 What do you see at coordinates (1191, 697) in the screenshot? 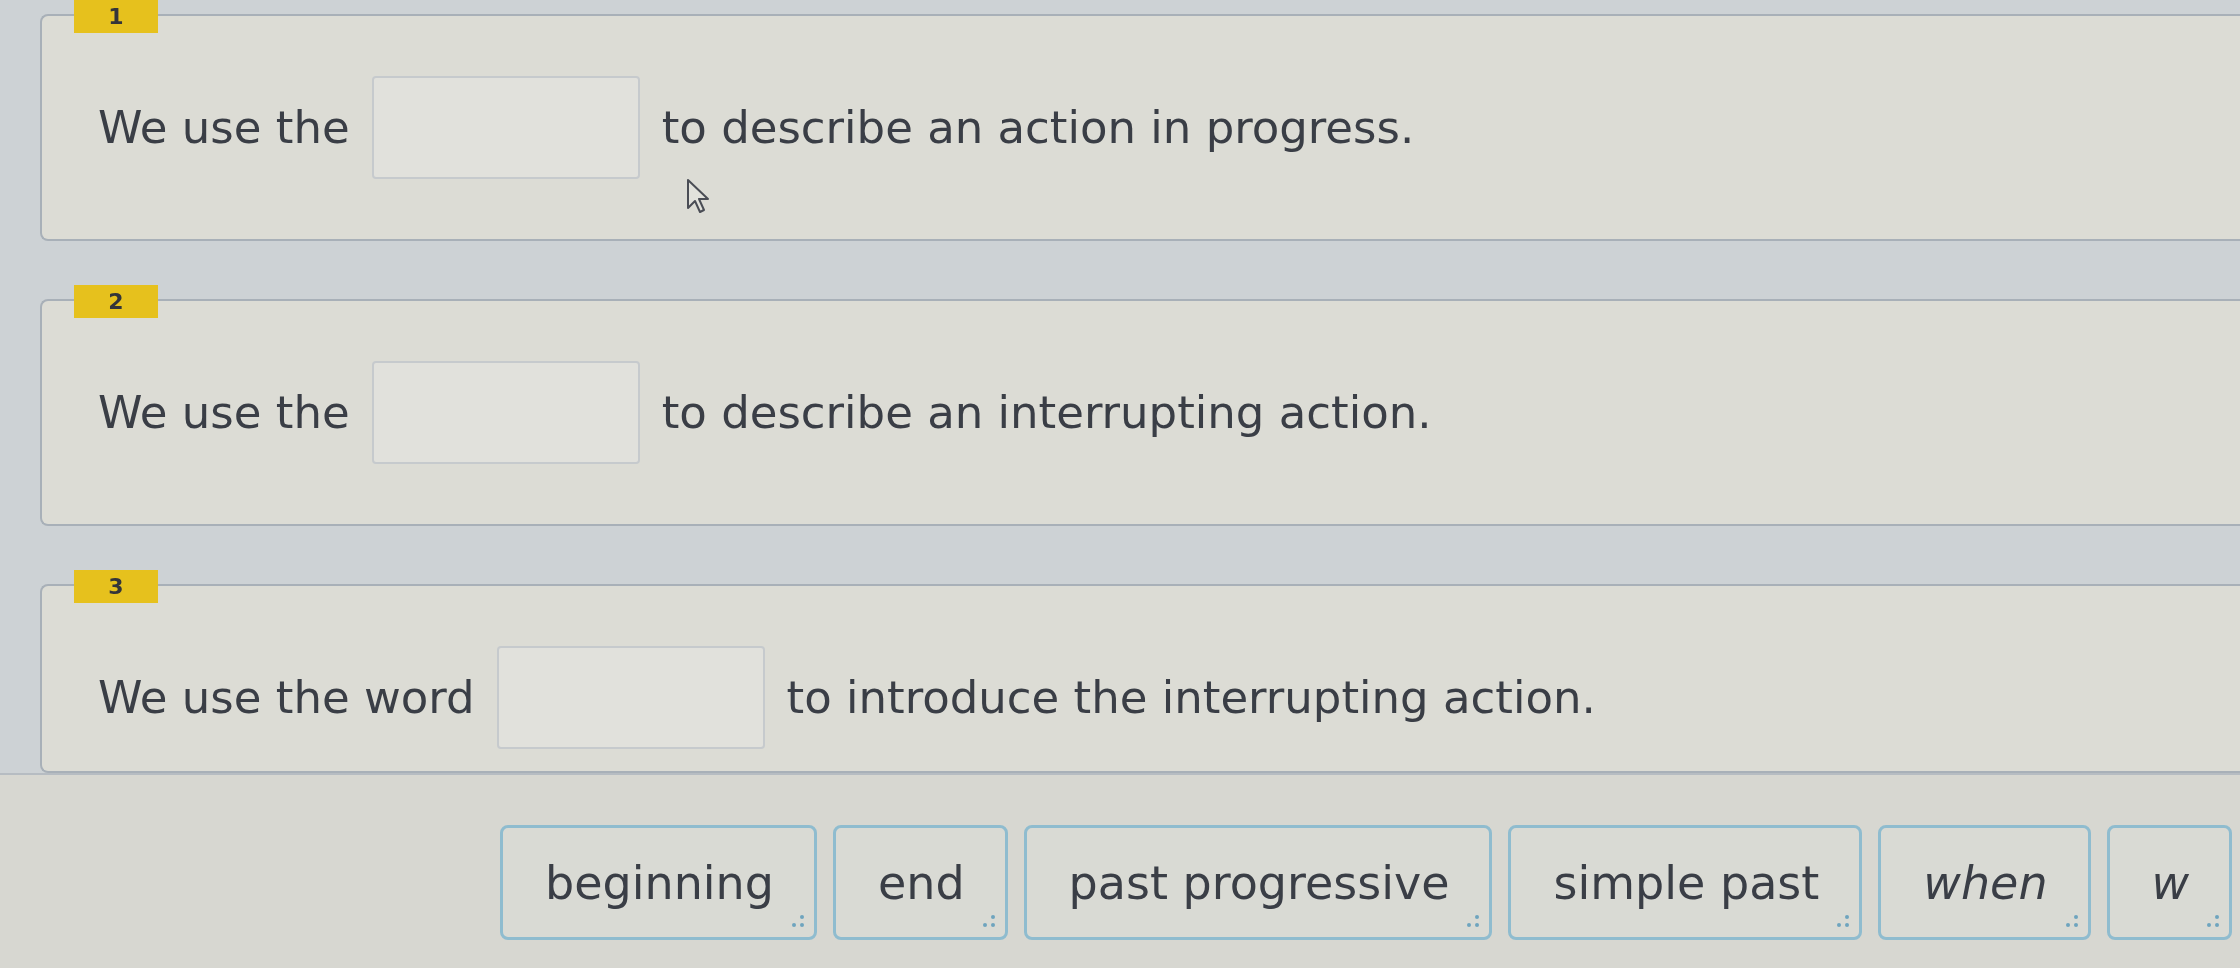
I see `prompt-text: to introduce the interrupting action.` at bounding box center [1191, 697].